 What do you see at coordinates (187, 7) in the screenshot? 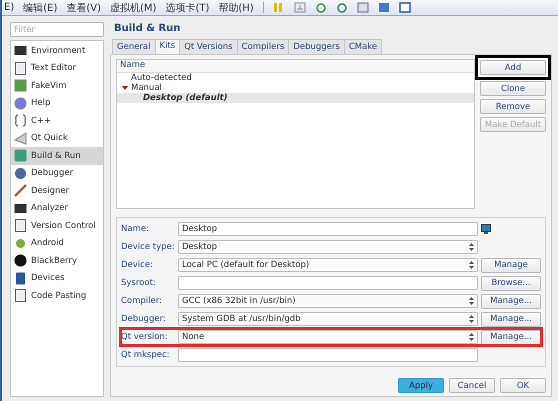
I see `menu-item: 选项卡(T)` at bounding box center [187, 7].